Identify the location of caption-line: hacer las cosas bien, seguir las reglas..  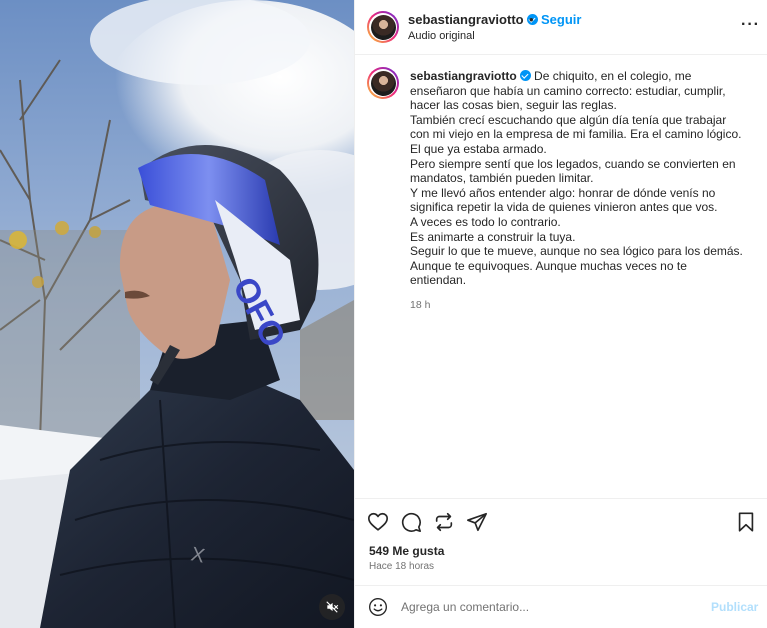
(513, 105).